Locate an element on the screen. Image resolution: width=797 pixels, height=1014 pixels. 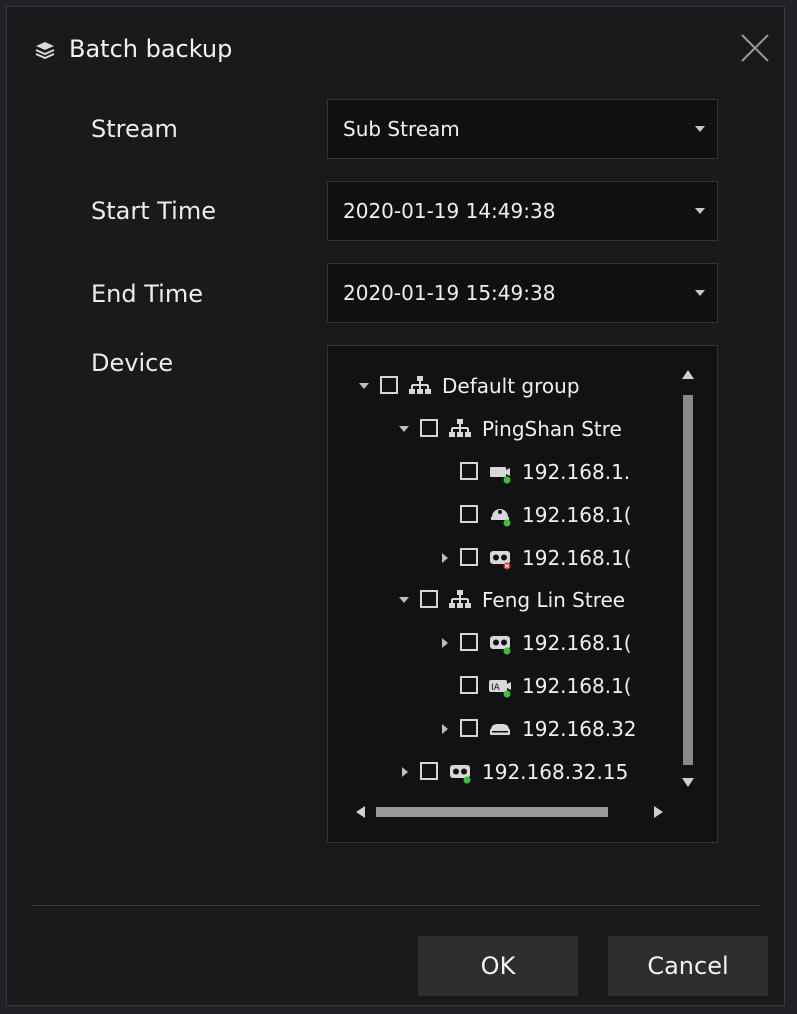
close-icon is located at coordinates (755, 48).